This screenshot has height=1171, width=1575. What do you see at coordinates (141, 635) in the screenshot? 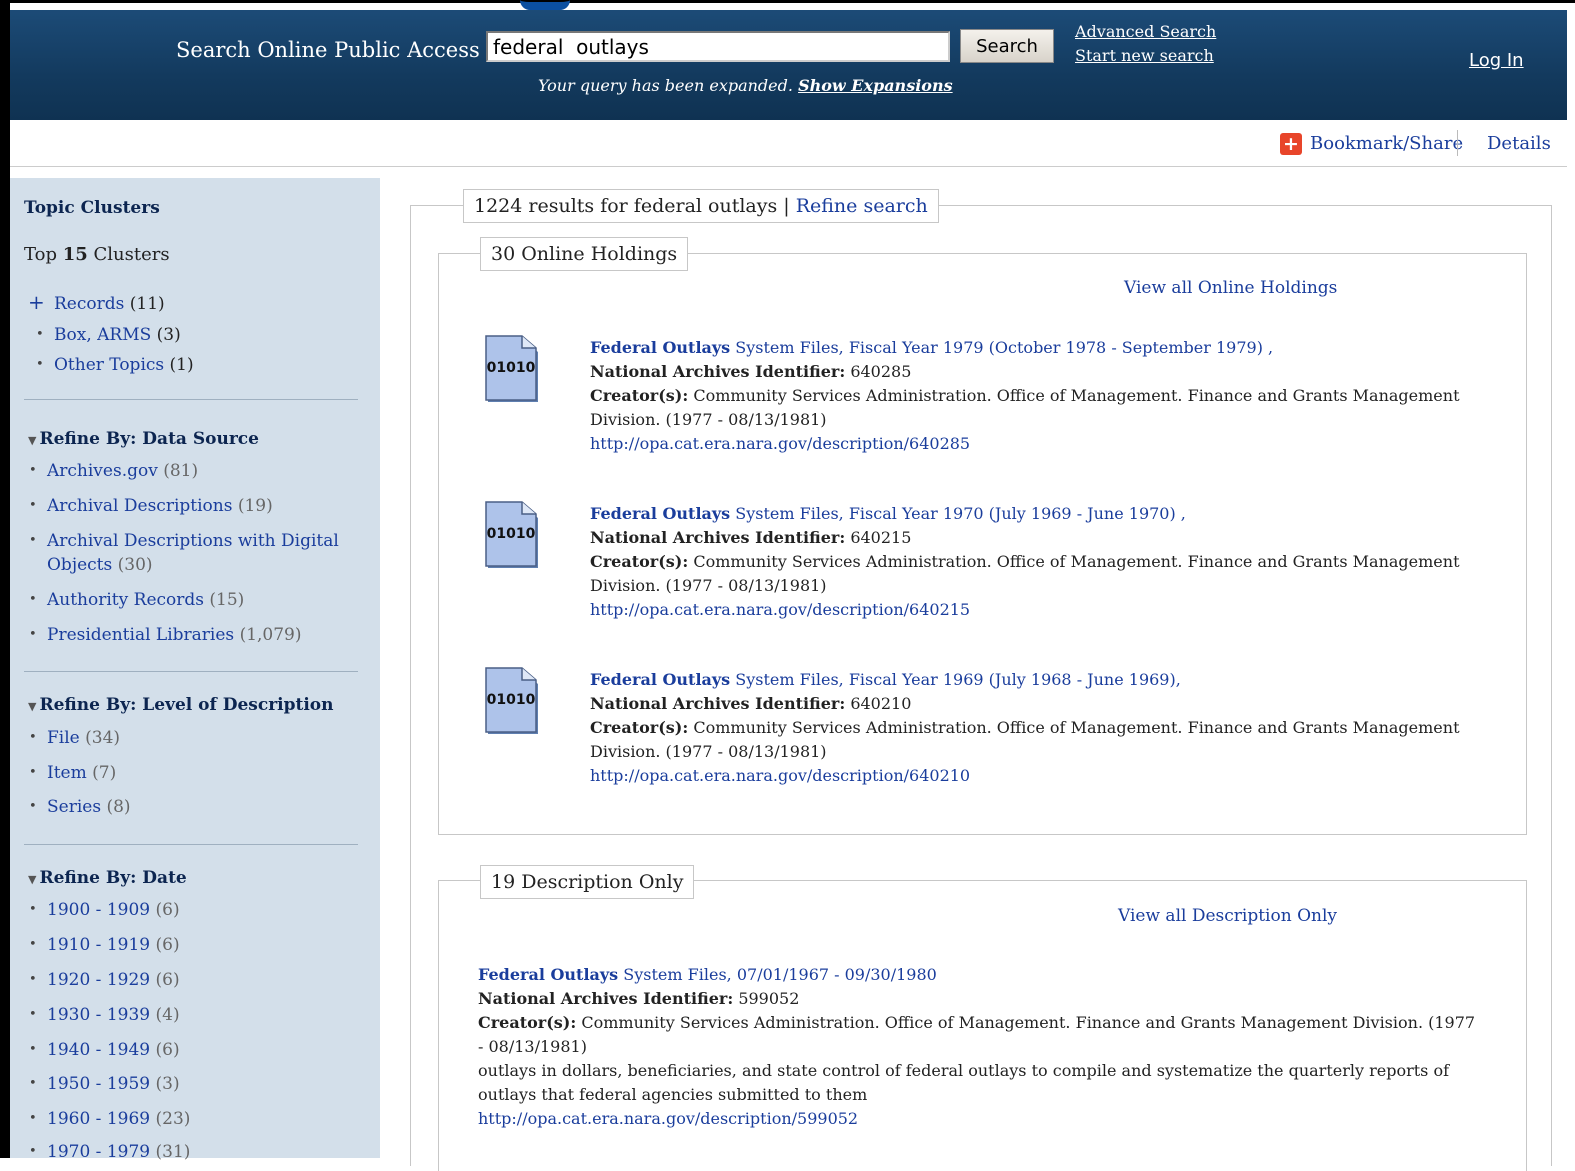
I see `facet-label: Presidential Libraries` at bounding box center [141, 635].